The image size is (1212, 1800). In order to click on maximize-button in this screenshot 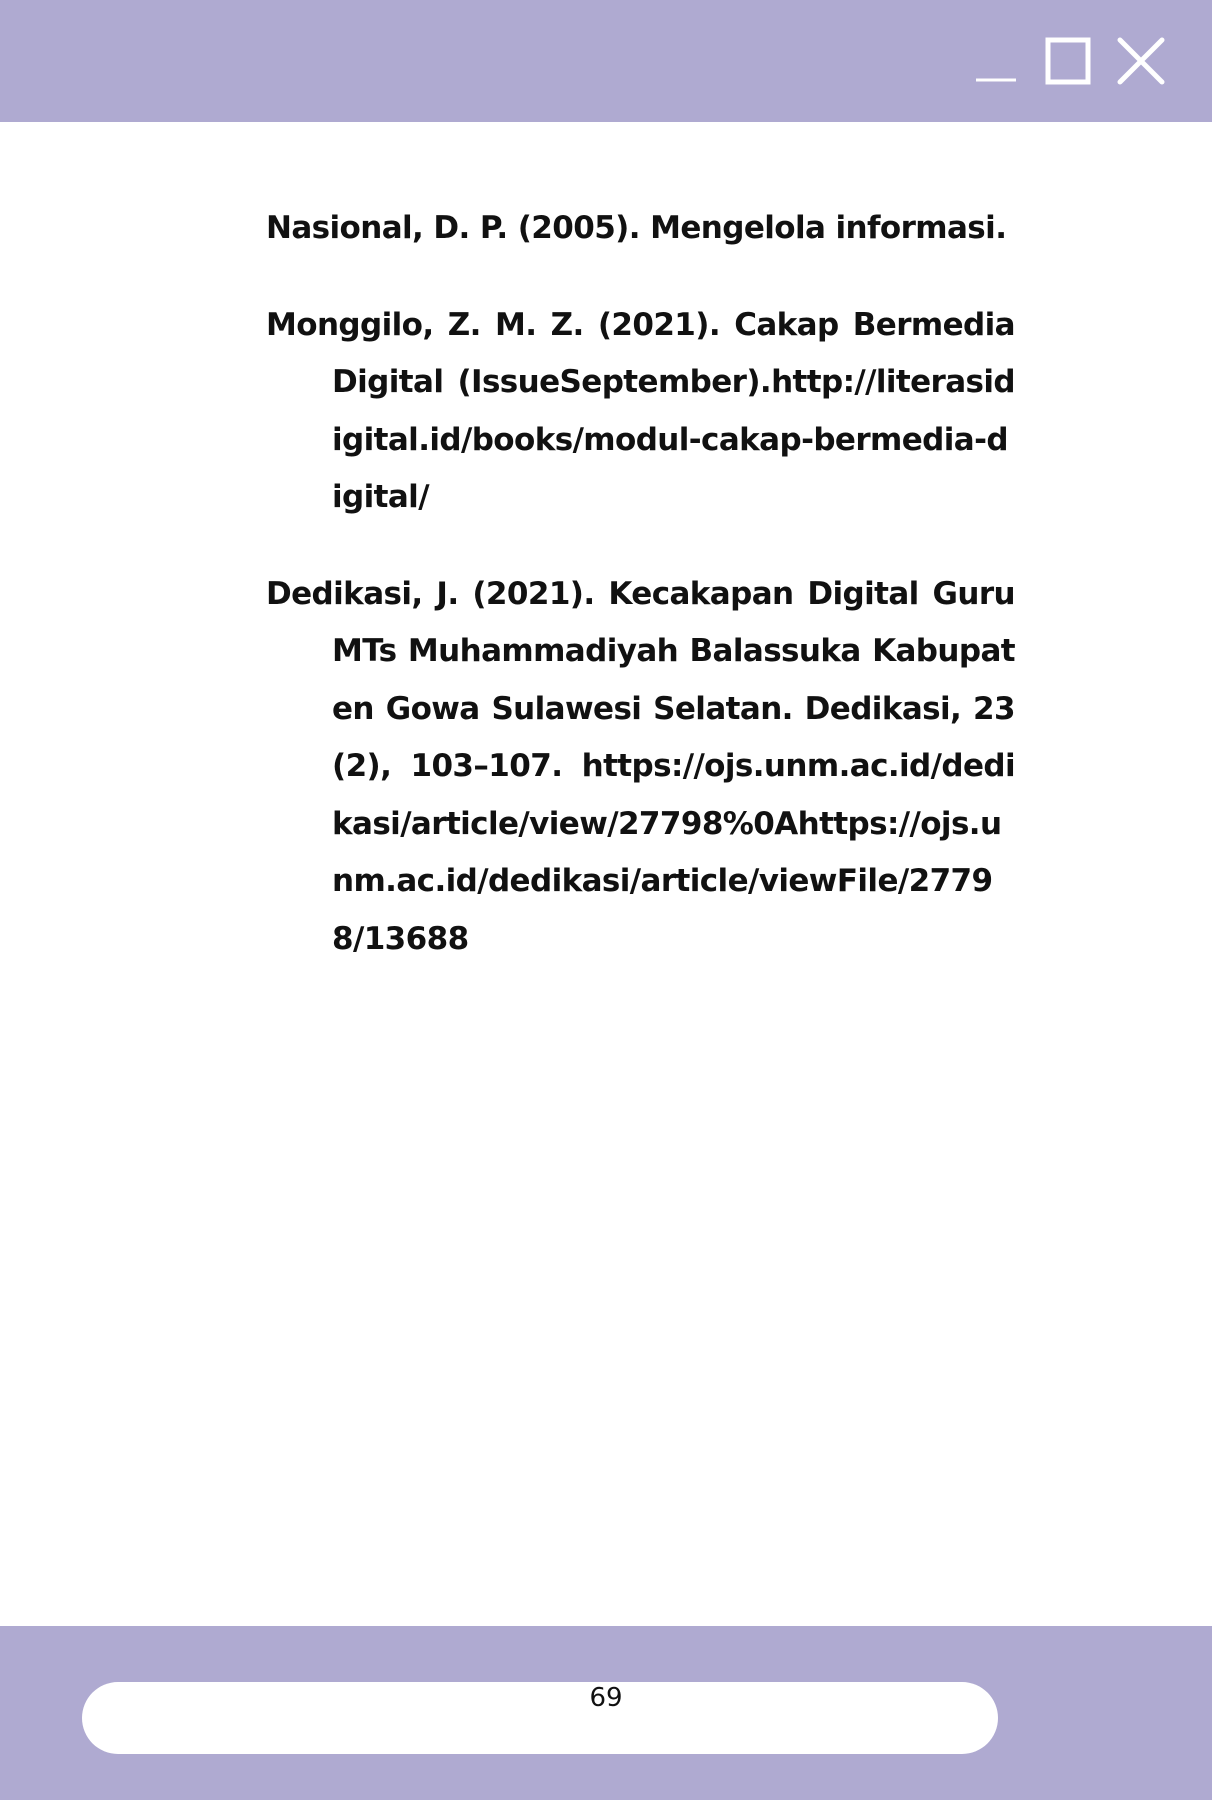, I will do `click(1068, 61)`.